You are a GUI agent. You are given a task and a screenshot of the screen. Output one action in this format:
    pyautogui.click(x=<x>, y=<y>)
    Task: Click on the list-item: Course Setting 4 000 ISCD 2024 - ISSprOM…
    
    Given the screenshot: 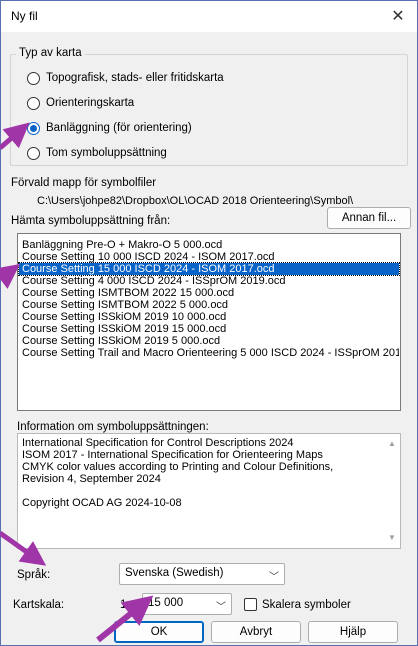 What is the action you would take?
    pyautogui.click(x=209, y=281)
    